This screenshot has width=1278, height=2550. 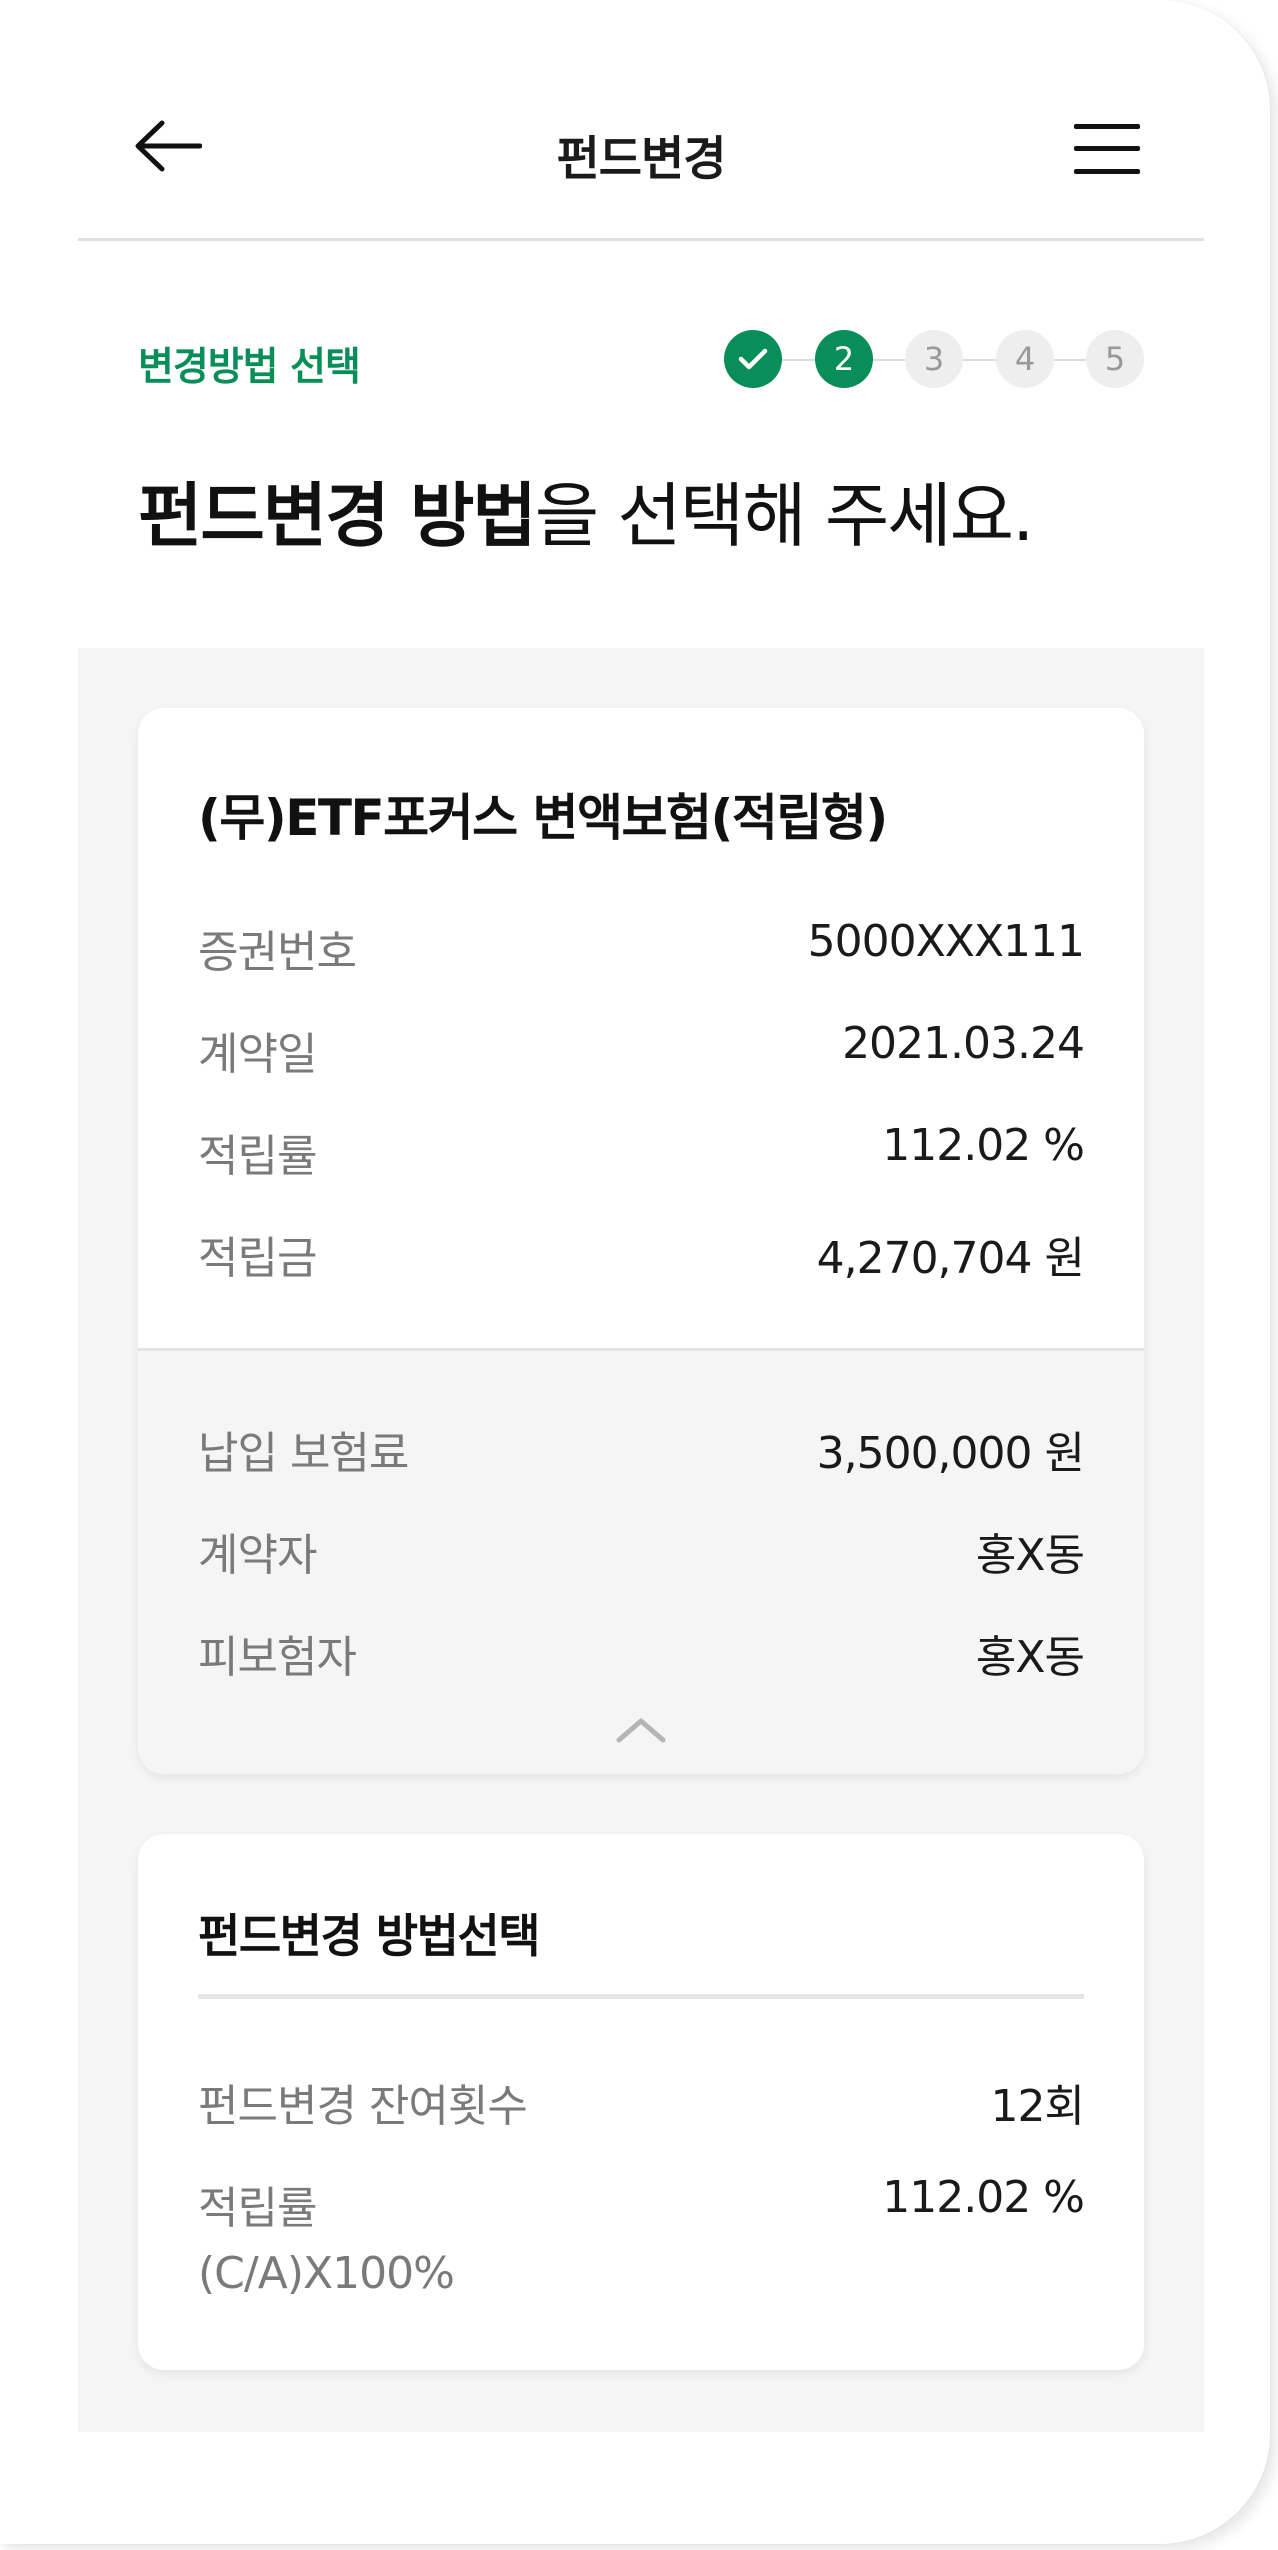 I want to click on detail-row-policy-number: 증권번호 5000XXX111, so click(x=641, y=947).